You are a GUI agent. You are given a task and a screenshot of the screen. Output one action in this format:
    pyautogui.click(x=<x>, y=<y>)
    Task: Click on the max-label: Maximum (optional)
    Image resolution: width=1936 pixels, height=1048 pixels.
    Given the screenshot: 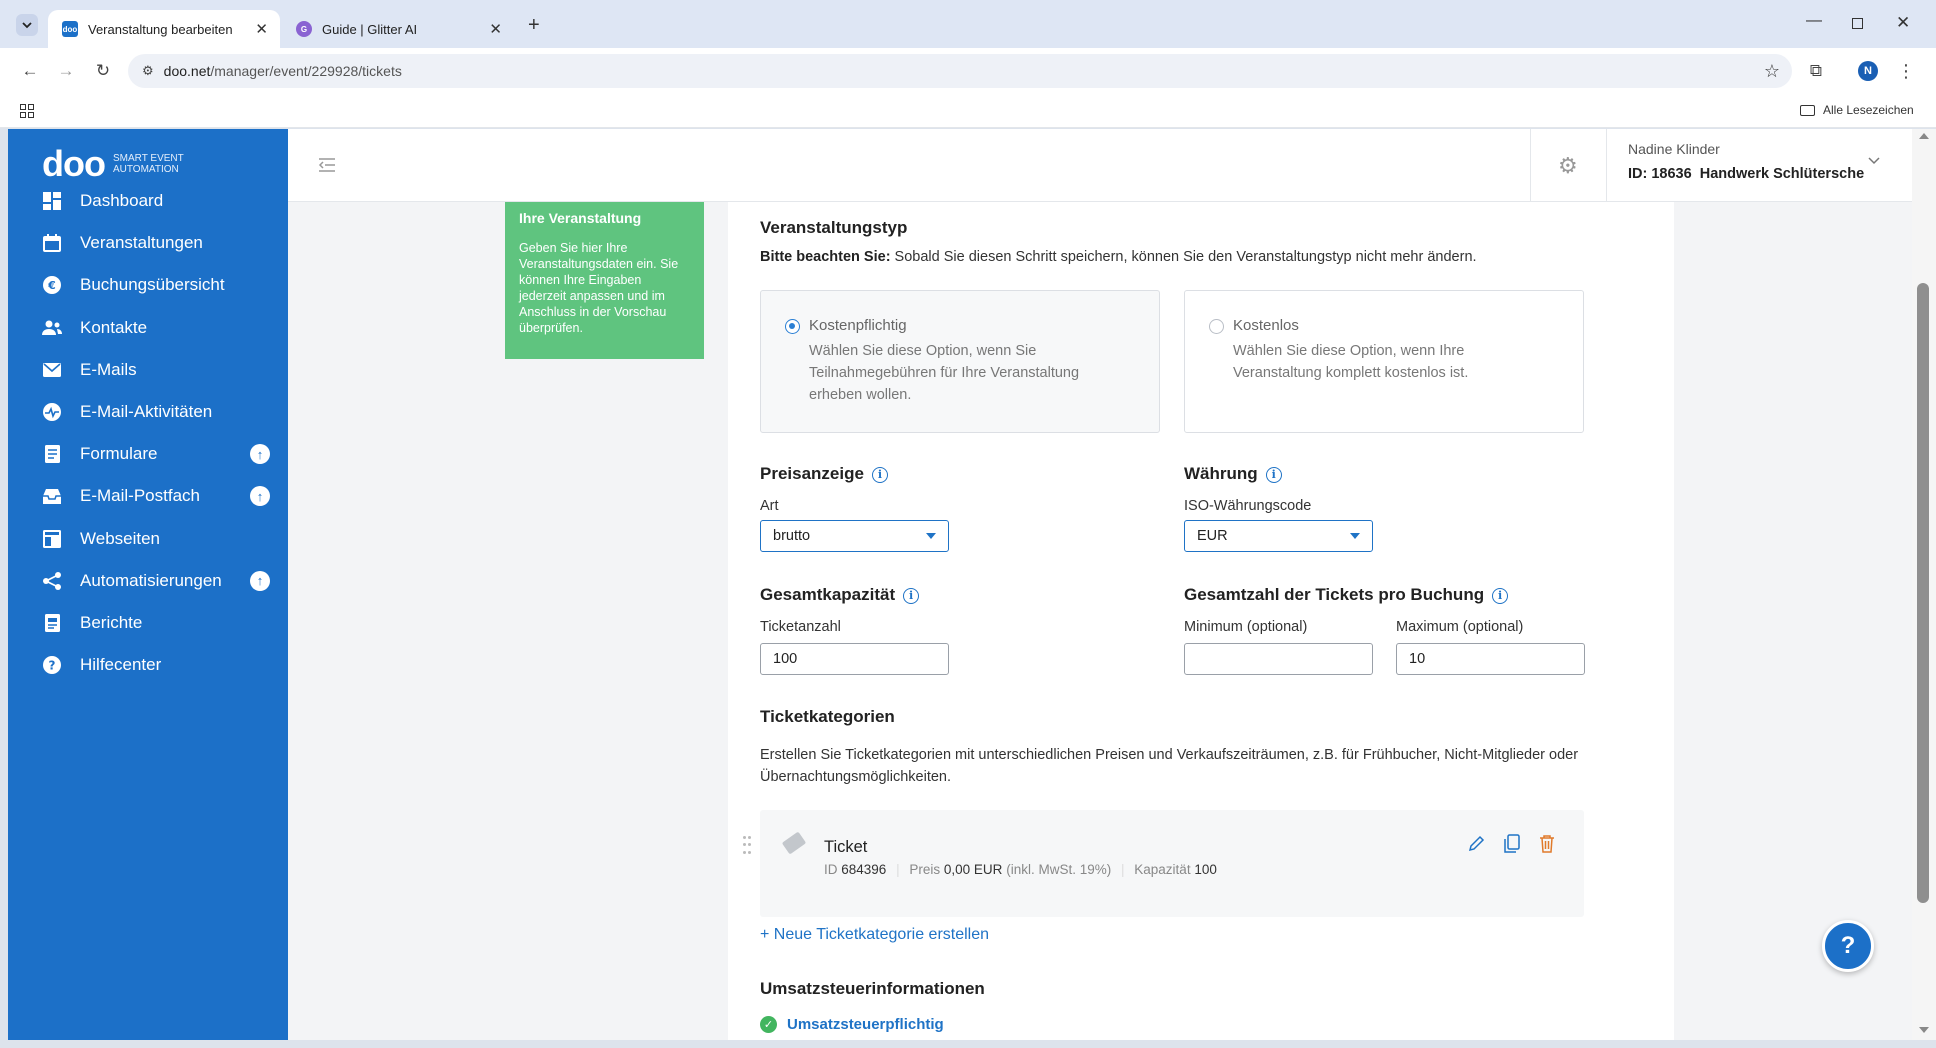 What is the action you would take?
    pyautogui.click(x=1460, y=627)
    